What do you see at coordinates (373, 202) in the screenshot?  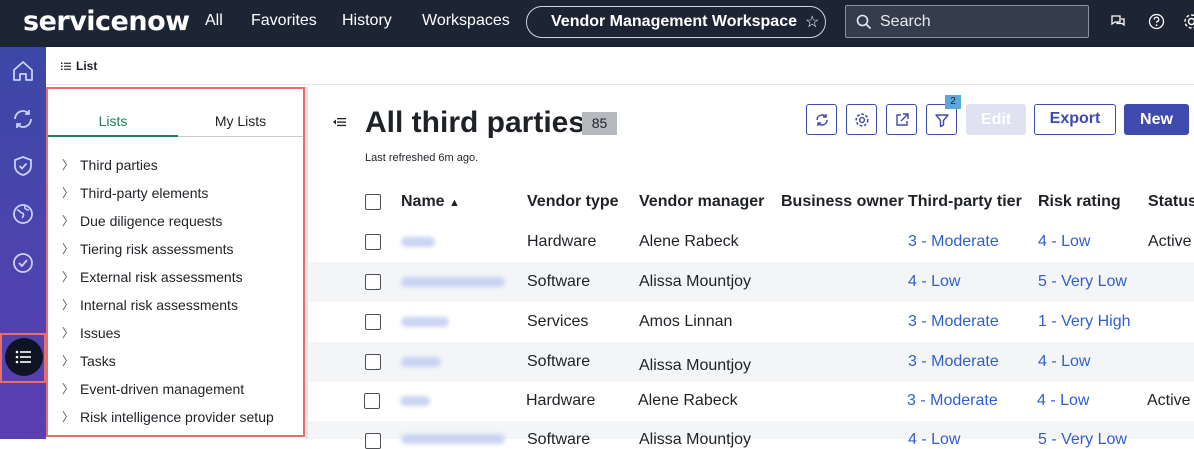 I see `select-all-checkbox` at bounding box center [373, 202].